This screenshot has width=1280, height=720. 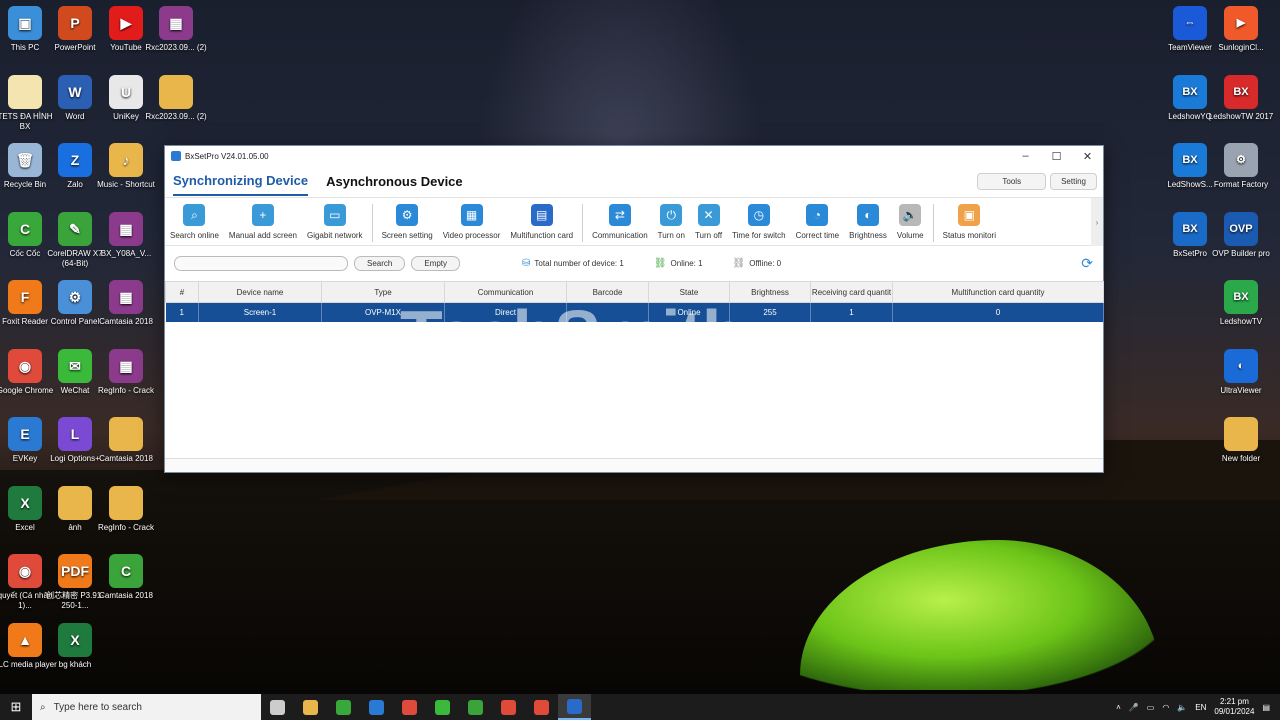 I want to click on taskbar-camtasia-recorder-button, so click(x=508, y=707).